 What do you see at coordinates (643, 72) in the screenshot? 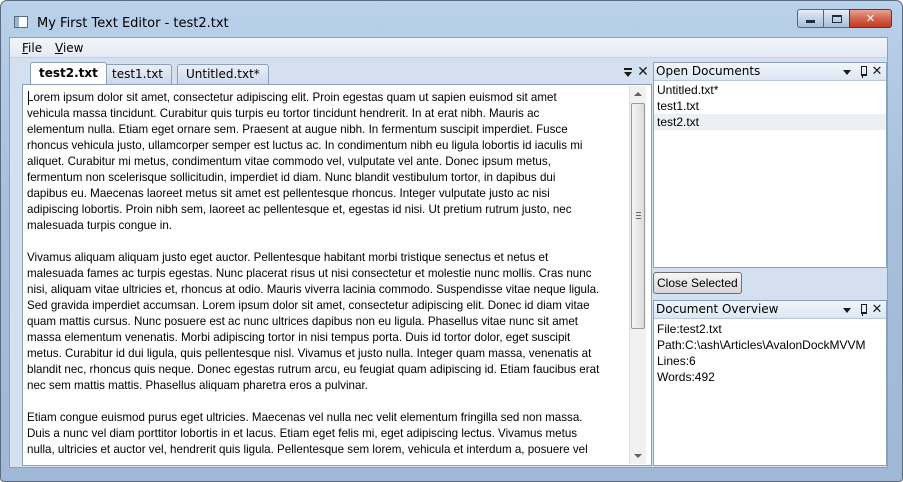
I see `close-tab-icon: ✕` at bounding box center [643, 72].